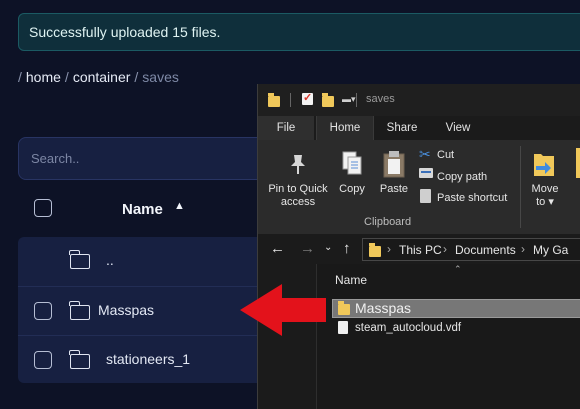 Image resolution: width=580 pixels, height=409 pixels. I want to click on address-segment-this-pc: This PC, so click(420, 250).